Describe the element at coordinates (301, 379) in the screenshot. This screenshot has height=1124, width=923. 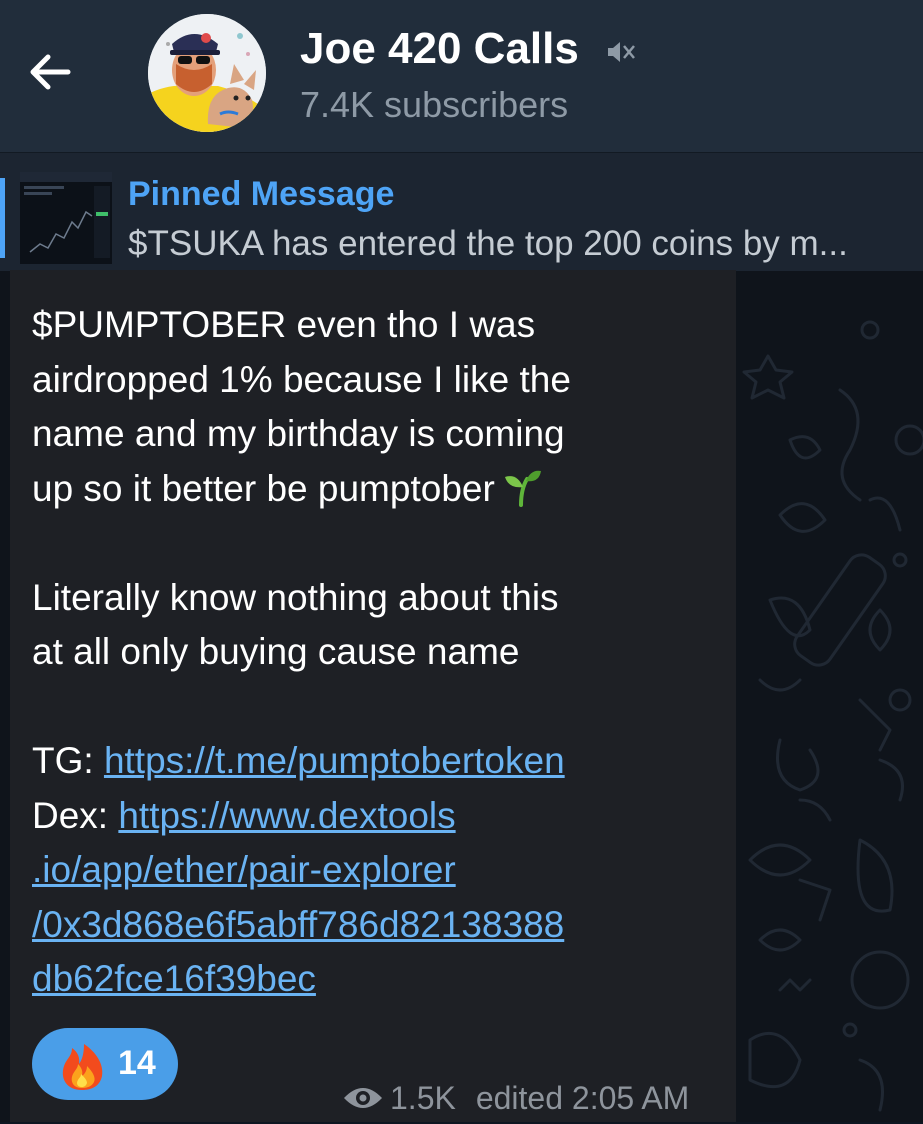
I see `message-line: airdropped 1% because I like the` at that location.